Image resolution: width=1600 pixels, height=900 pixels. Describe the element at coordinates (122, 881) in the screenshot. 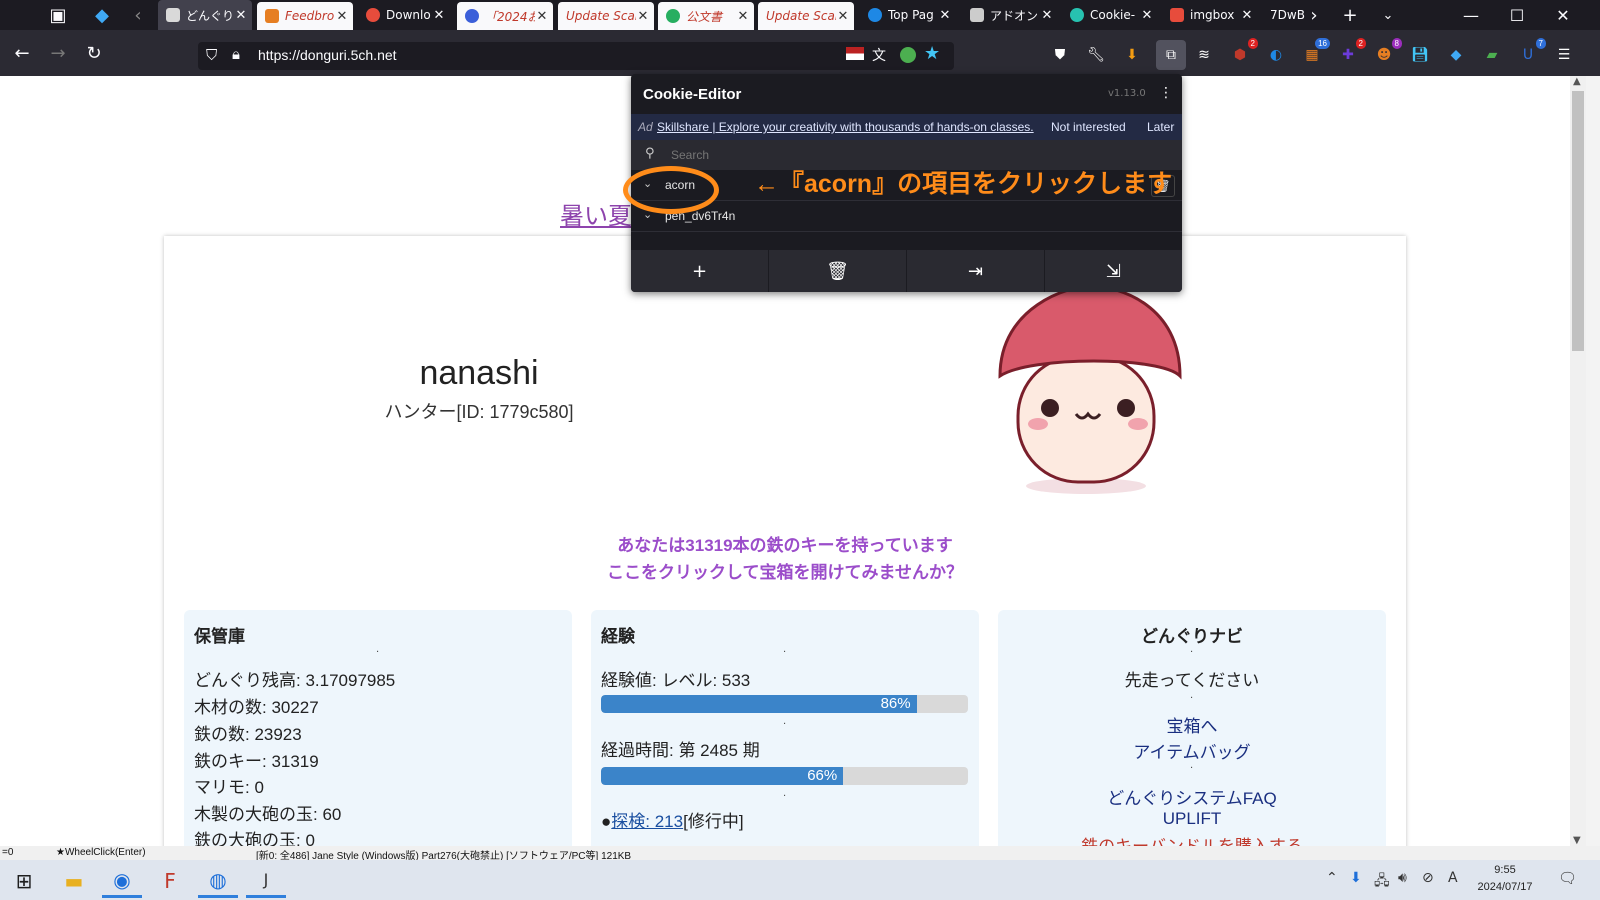

I see `firefox-icon: ◉` at that location.